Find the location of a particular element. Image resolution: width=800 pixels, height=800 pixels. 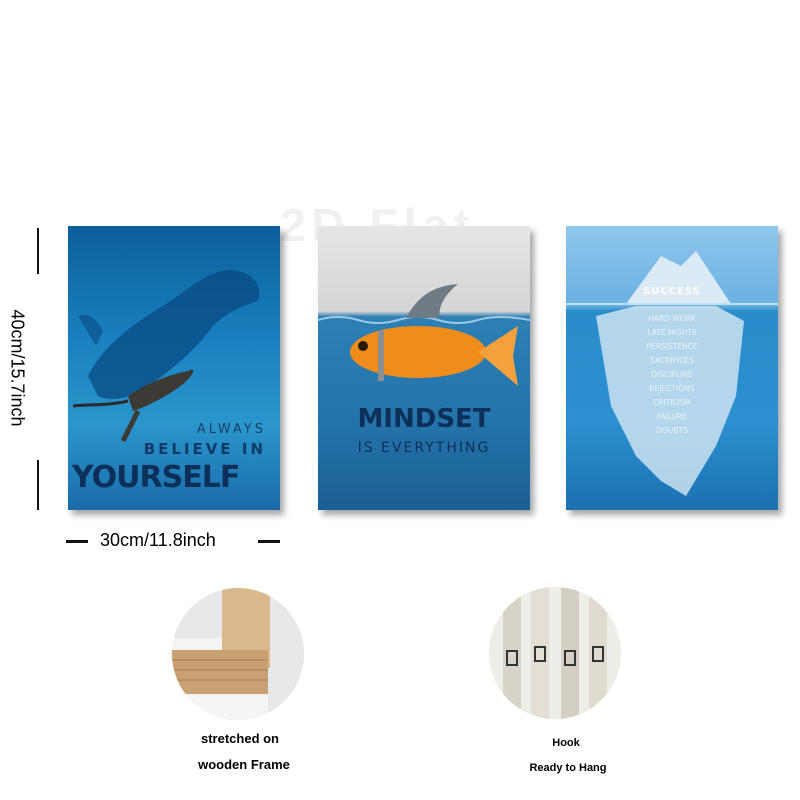

iceberg-word: SACRIFICES is located at coordinates (672, 360).